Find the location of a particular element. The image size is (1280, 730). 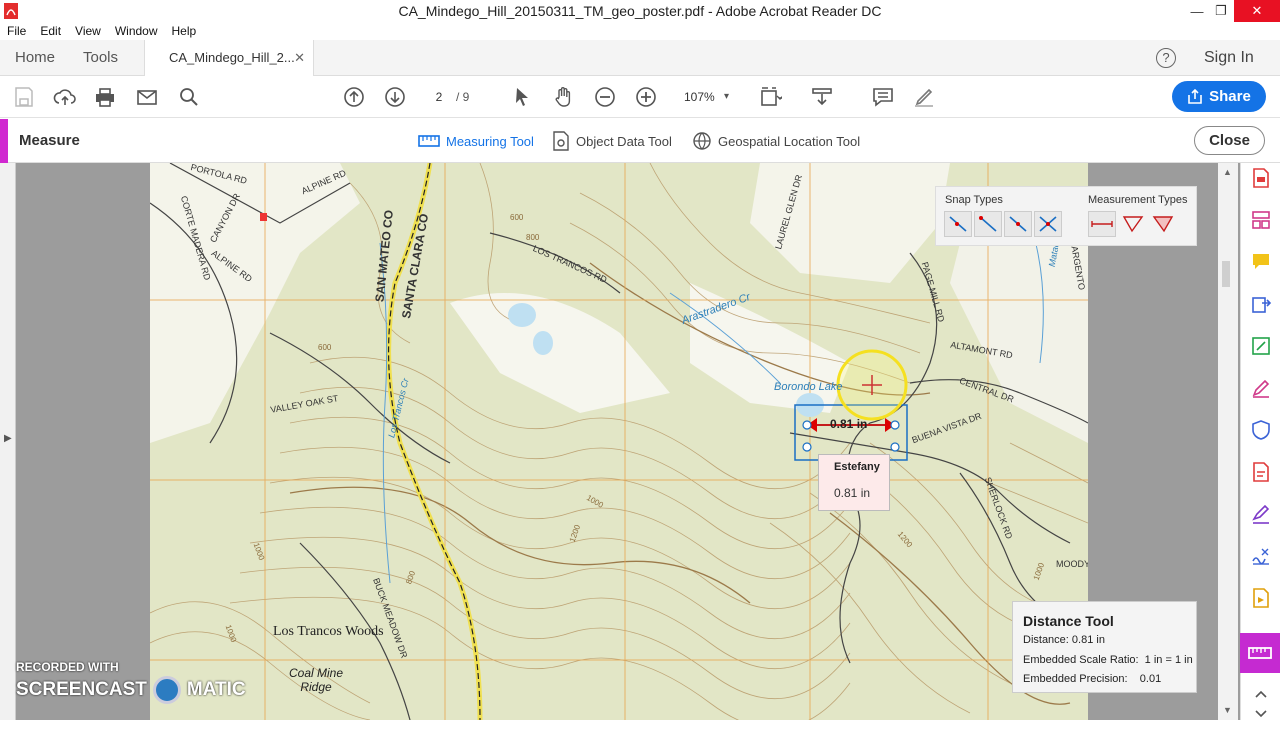

snap-to-intersections-button is located at coordinates (1048, 224).